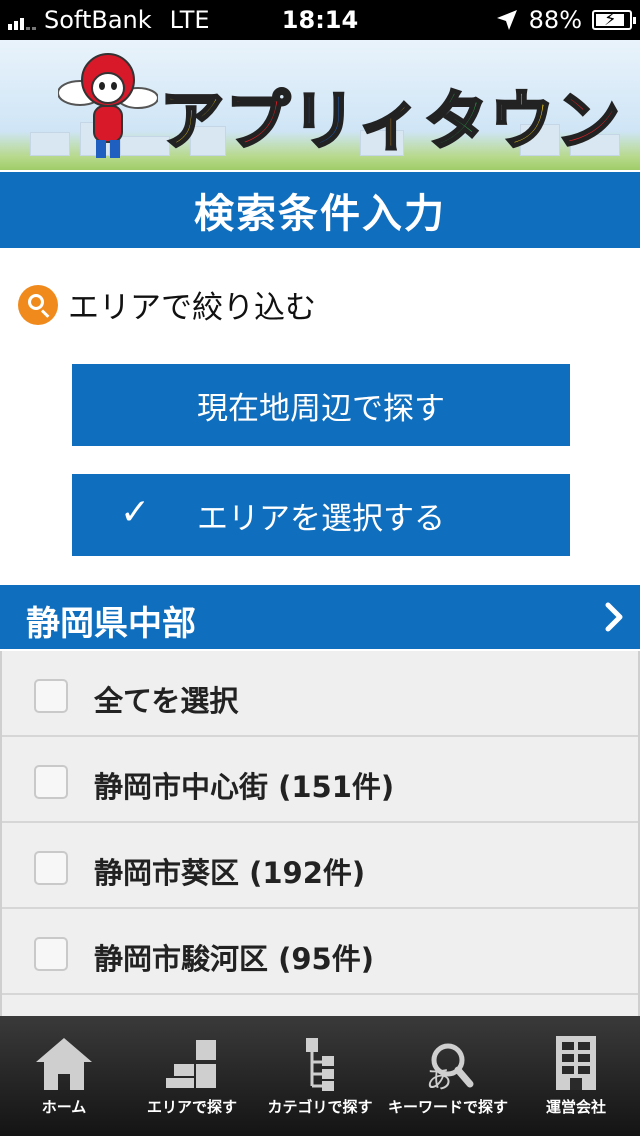  I want to click on tab-company: 運営会社, so click(576, 1076).